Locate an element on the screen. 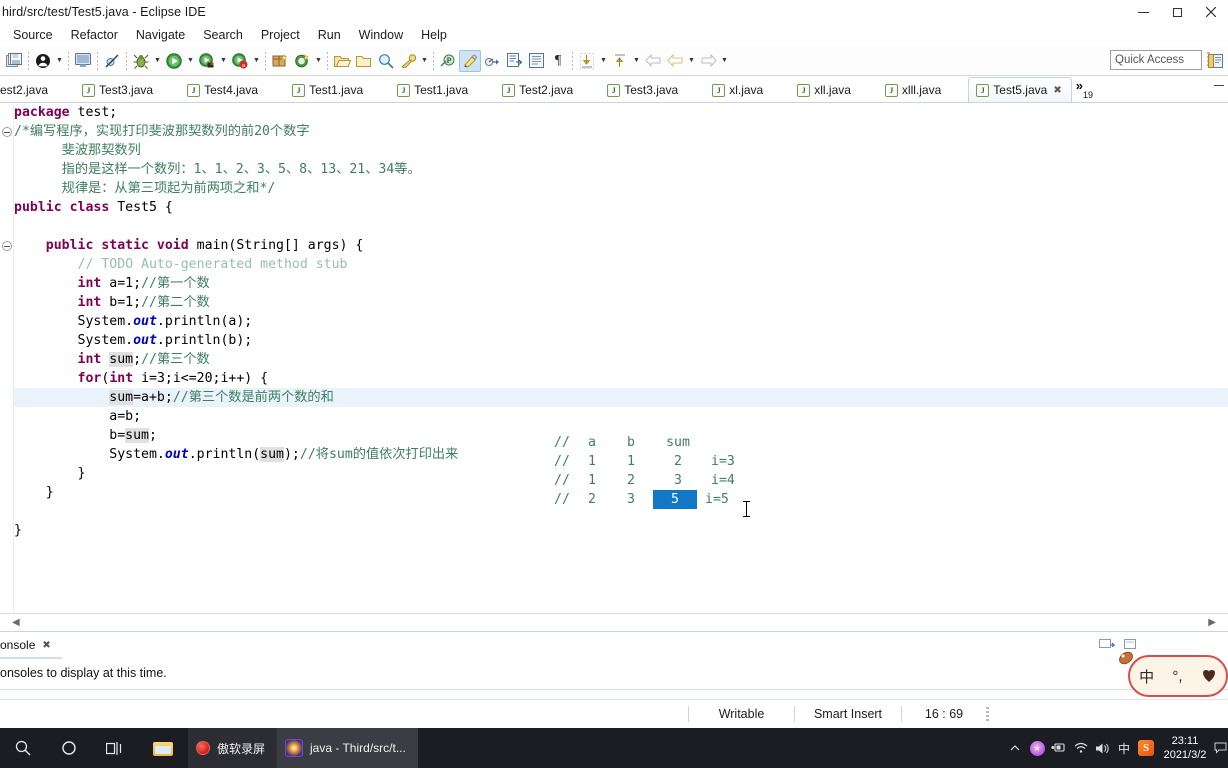 The width and height of the screenshot is (1228, 768). previous-annotation2-dropdown: ▼ is located at coordinates (636, 61).